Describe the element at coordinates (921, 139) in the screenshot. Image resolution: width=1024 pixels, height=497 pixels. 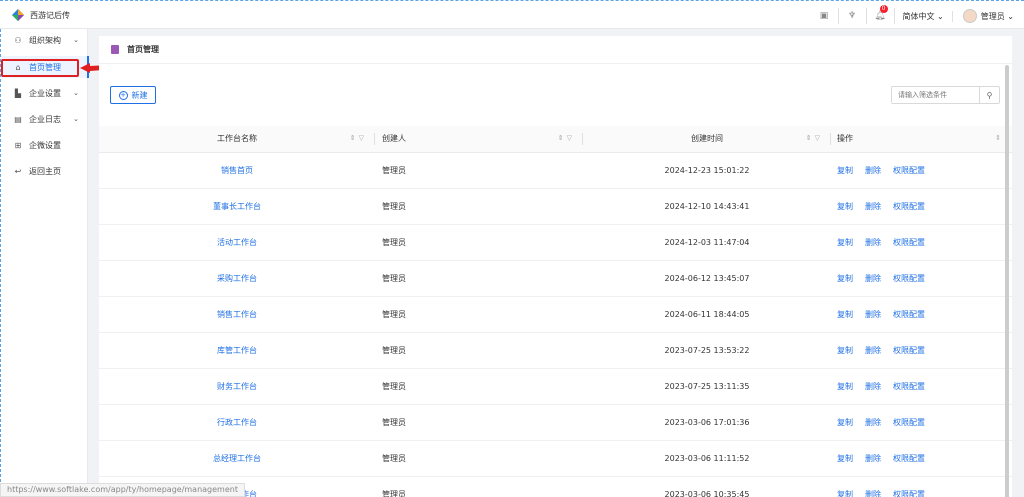
I see `column-header-actions: 操作 ⇕` at that location.